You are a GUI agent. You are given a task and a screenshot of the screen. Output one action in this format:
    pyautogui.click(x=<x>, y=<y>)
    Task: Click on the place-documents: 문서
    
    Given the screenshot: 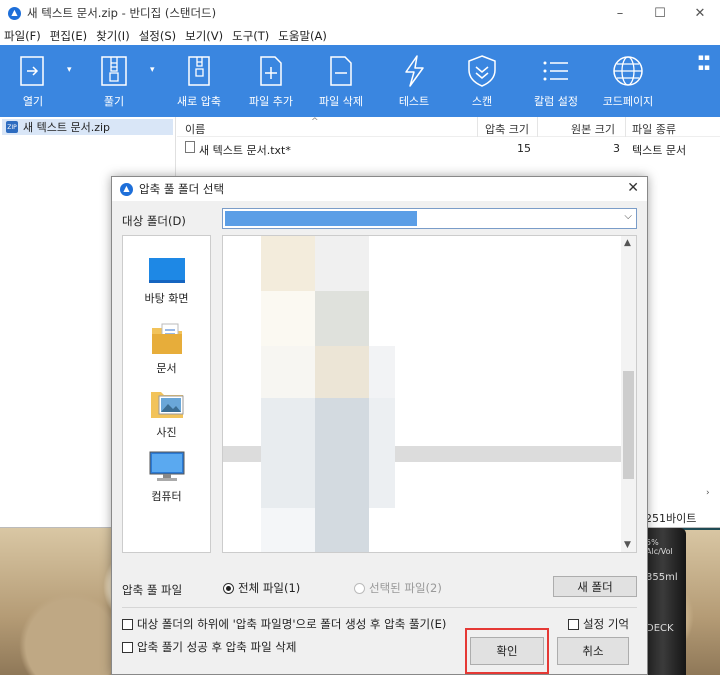 What is the action you would take?
    pyautogui.click(x=166, y=348)
    